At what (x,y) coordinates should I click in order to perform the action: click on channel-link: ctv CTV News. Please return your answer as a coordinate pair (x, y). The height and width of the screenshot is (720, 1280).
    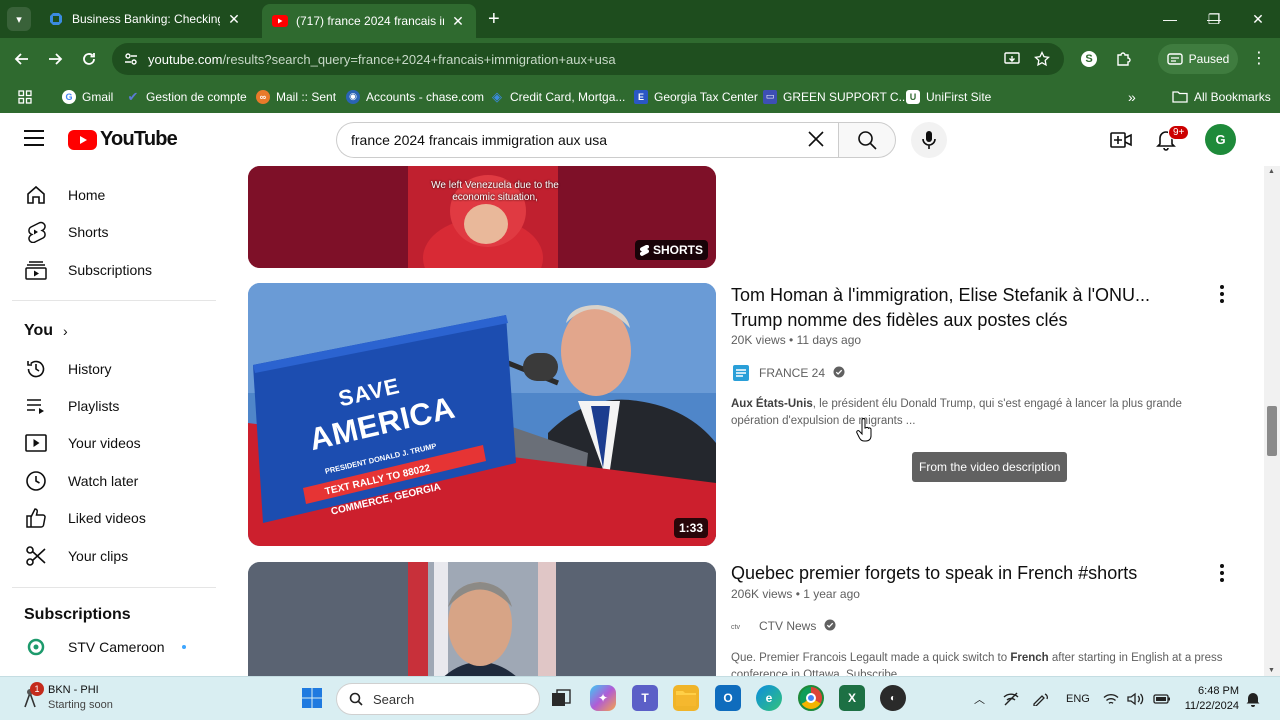
    Looking at the image, I should click on (783, 626).